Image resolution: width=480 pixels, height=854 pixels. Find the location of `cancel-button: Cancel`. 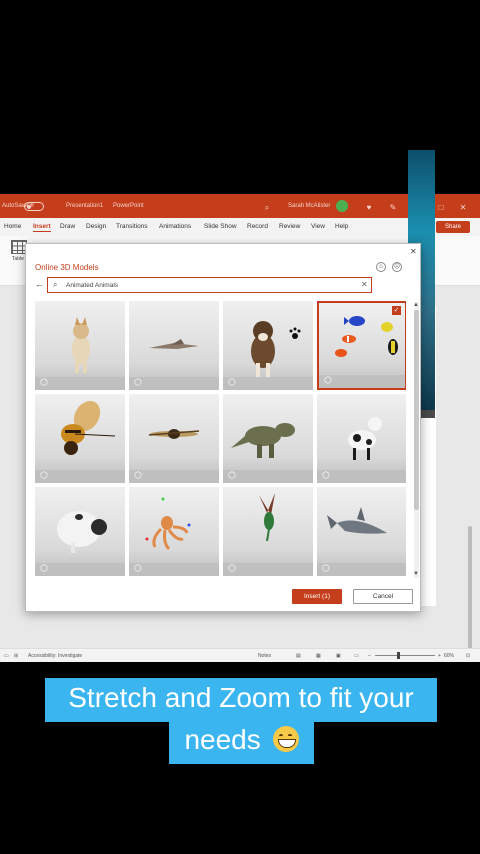

cancel-button: Cancel is located at coordinates (383, 596).